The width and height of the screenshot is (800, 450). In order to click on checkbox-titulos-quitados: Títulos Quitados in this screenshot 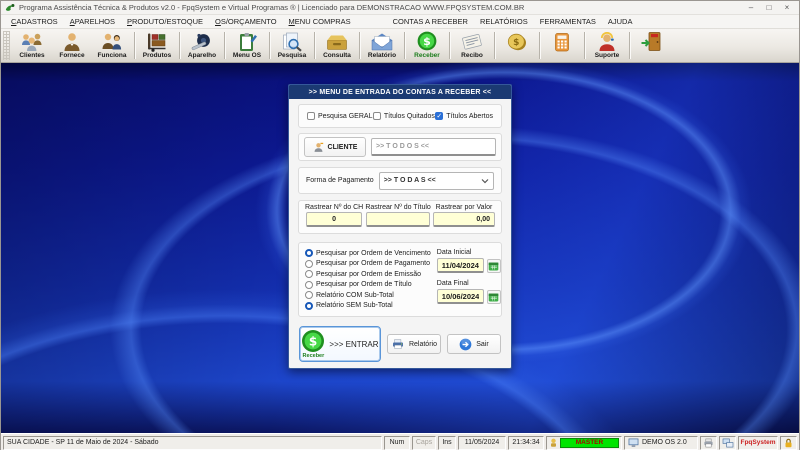, I will do `click(403, 116)`.